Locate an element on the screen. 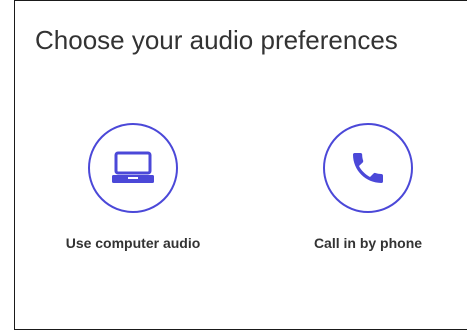  laptop-icon is located at coordinates (133, 167).